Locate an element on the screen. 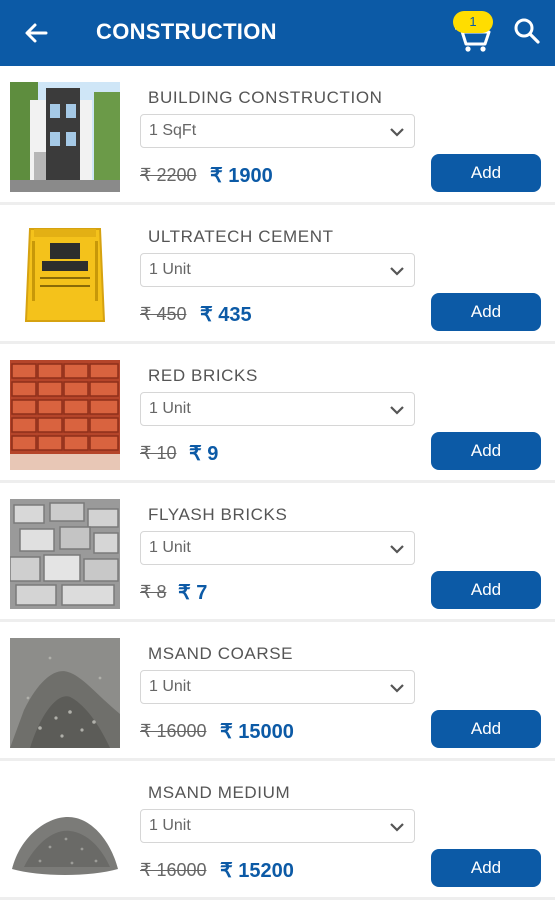  discounted-price: ₹ 1900 is located at coordinates (241, 176).